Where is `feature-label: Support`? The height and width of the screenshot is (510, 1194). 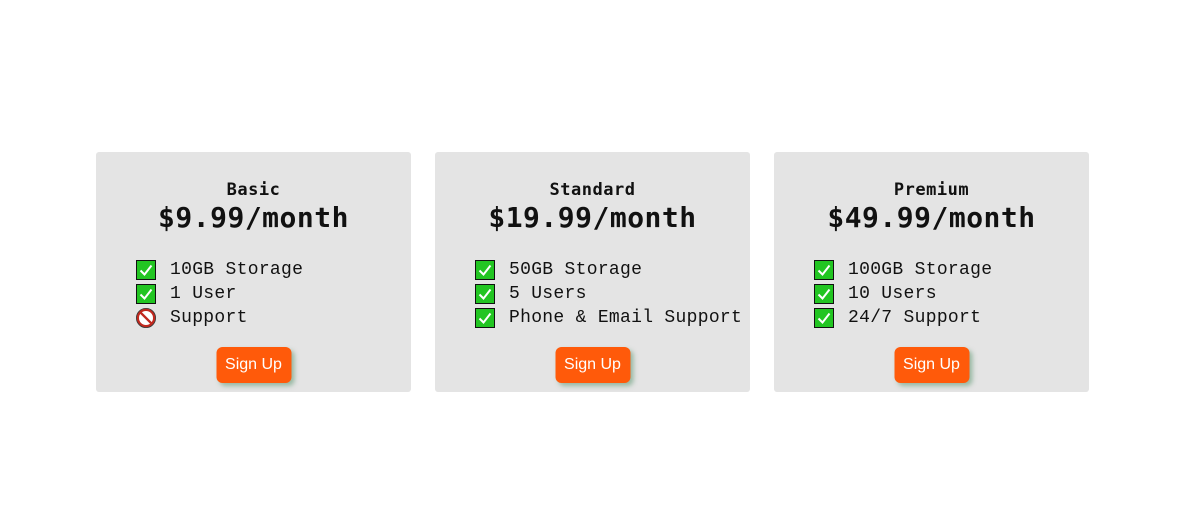
feature-label: Support is located at coordinates (209, 318).